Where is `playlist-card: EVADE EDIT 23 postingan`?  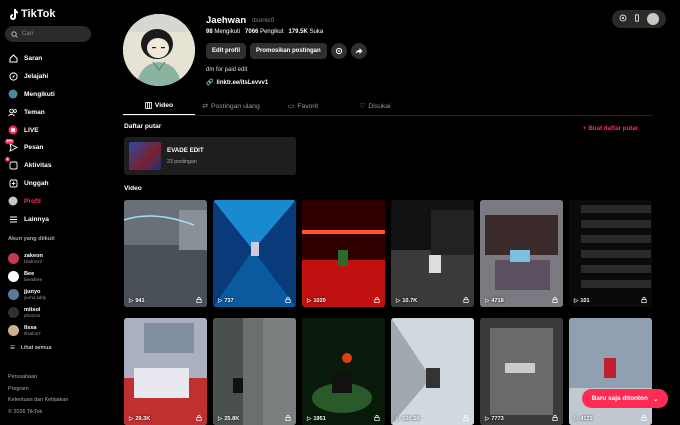 playlist-card: EVADE EDIT 23 postingan is located at coordinates (210, 156).